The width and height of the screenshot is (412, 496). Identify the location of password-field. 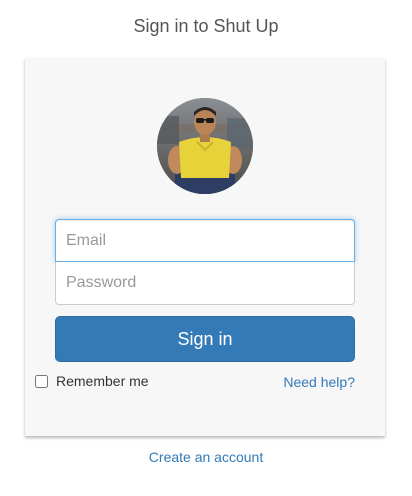
(205, 283).